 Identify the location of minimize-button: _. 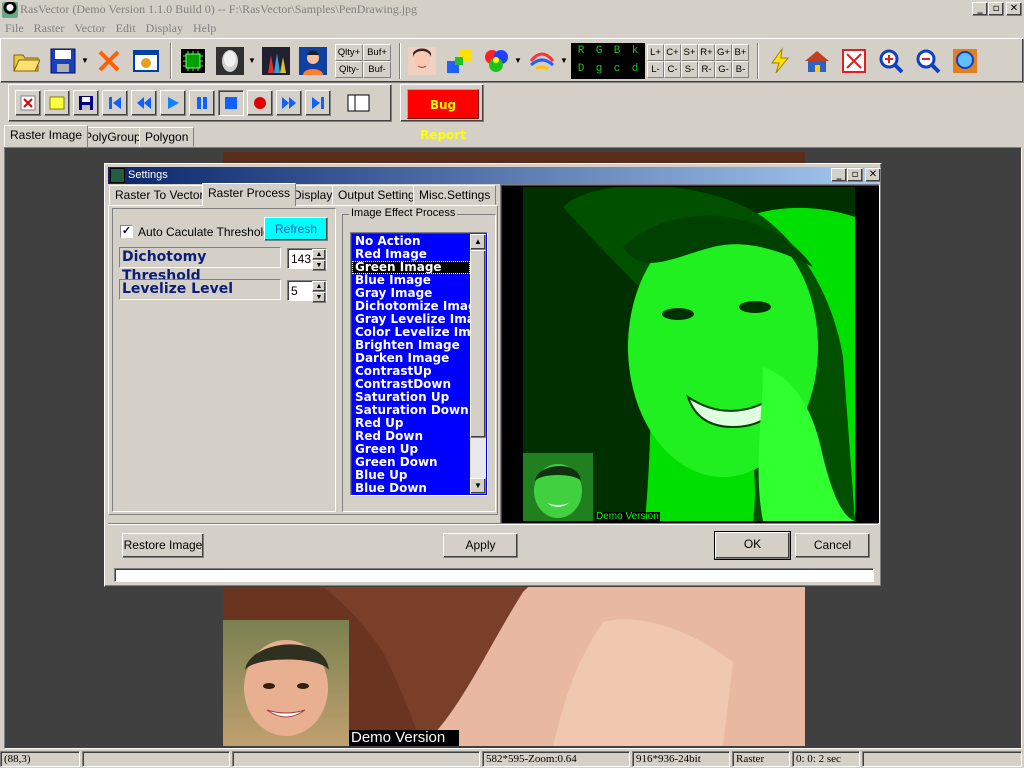
(980, 9).